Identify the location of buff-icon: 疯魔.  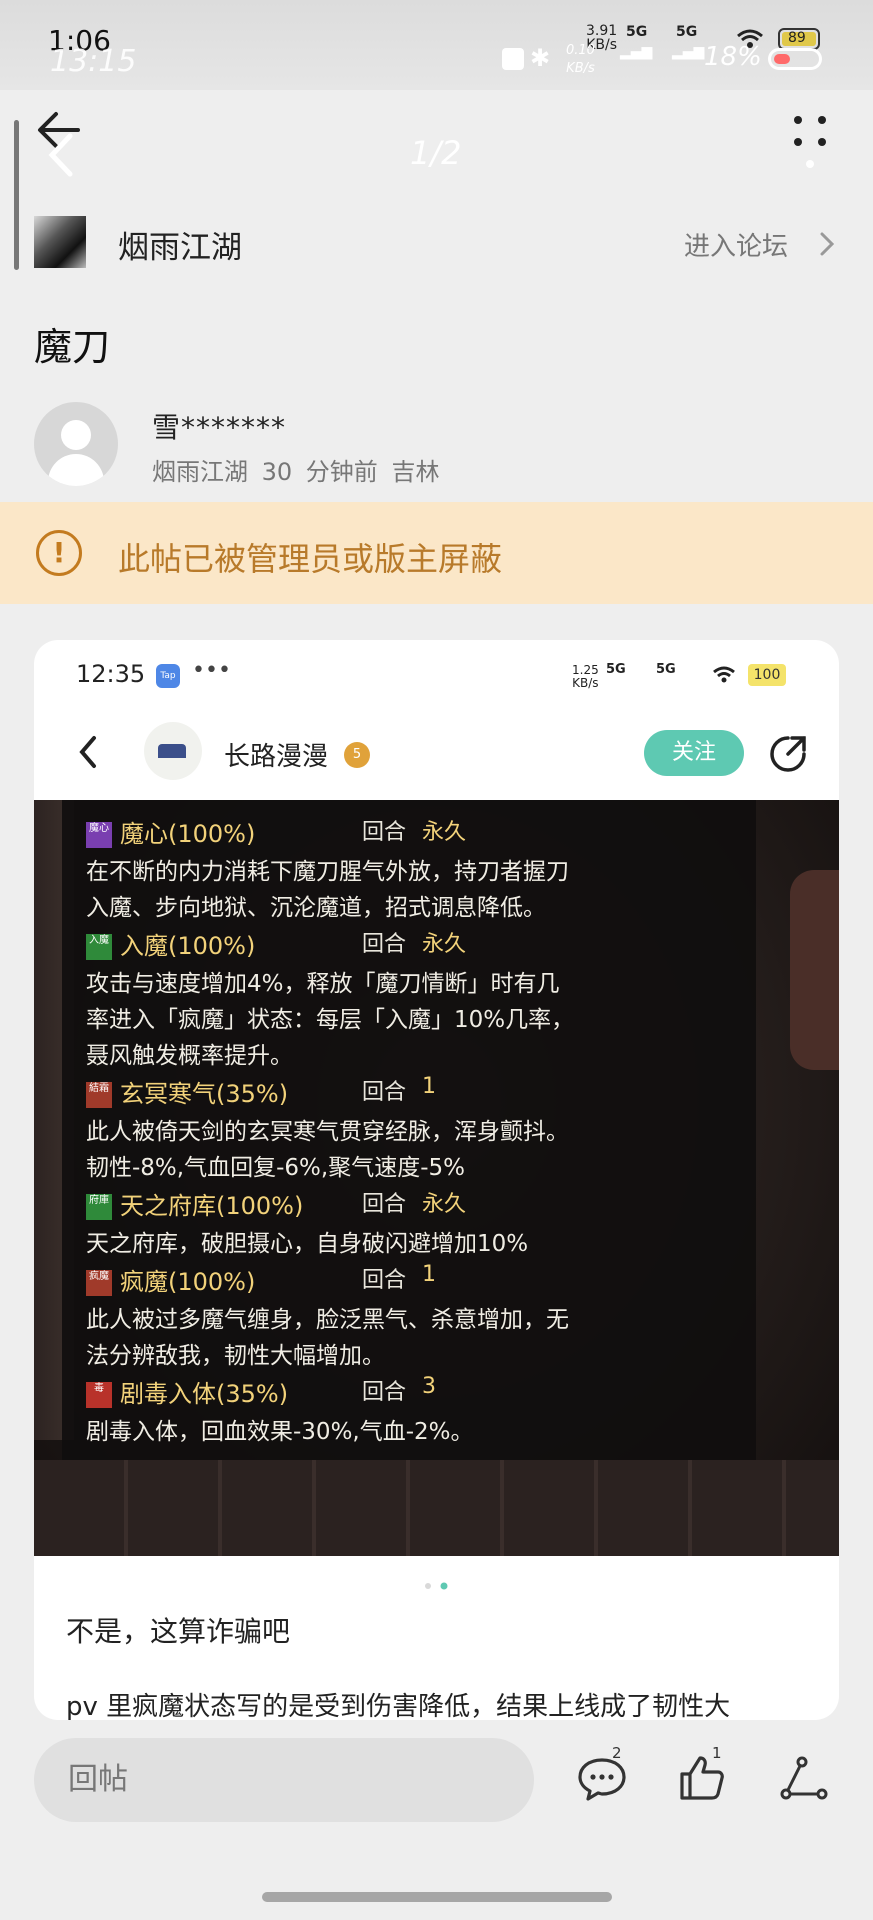
(99, 1283).